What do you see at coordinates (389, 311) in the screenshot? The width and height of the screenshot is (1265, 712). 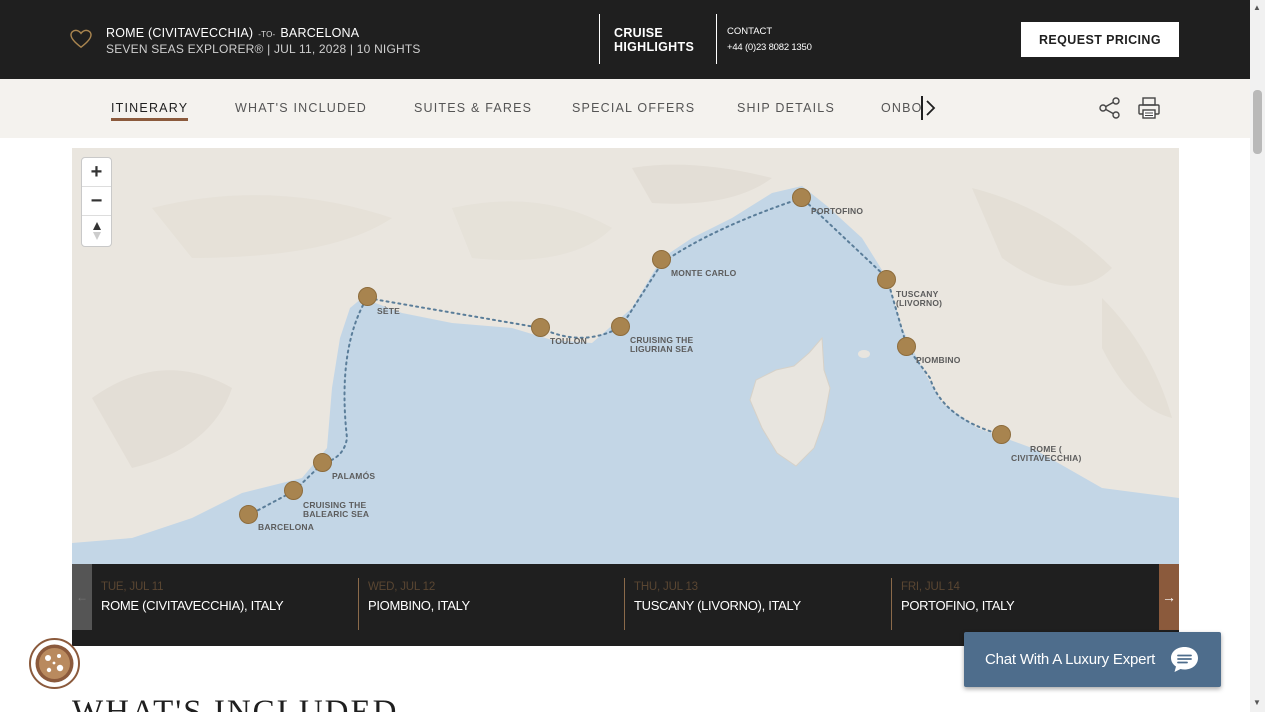 I see `port-label-sete: SÈTE` at bounding box center [389, 311].